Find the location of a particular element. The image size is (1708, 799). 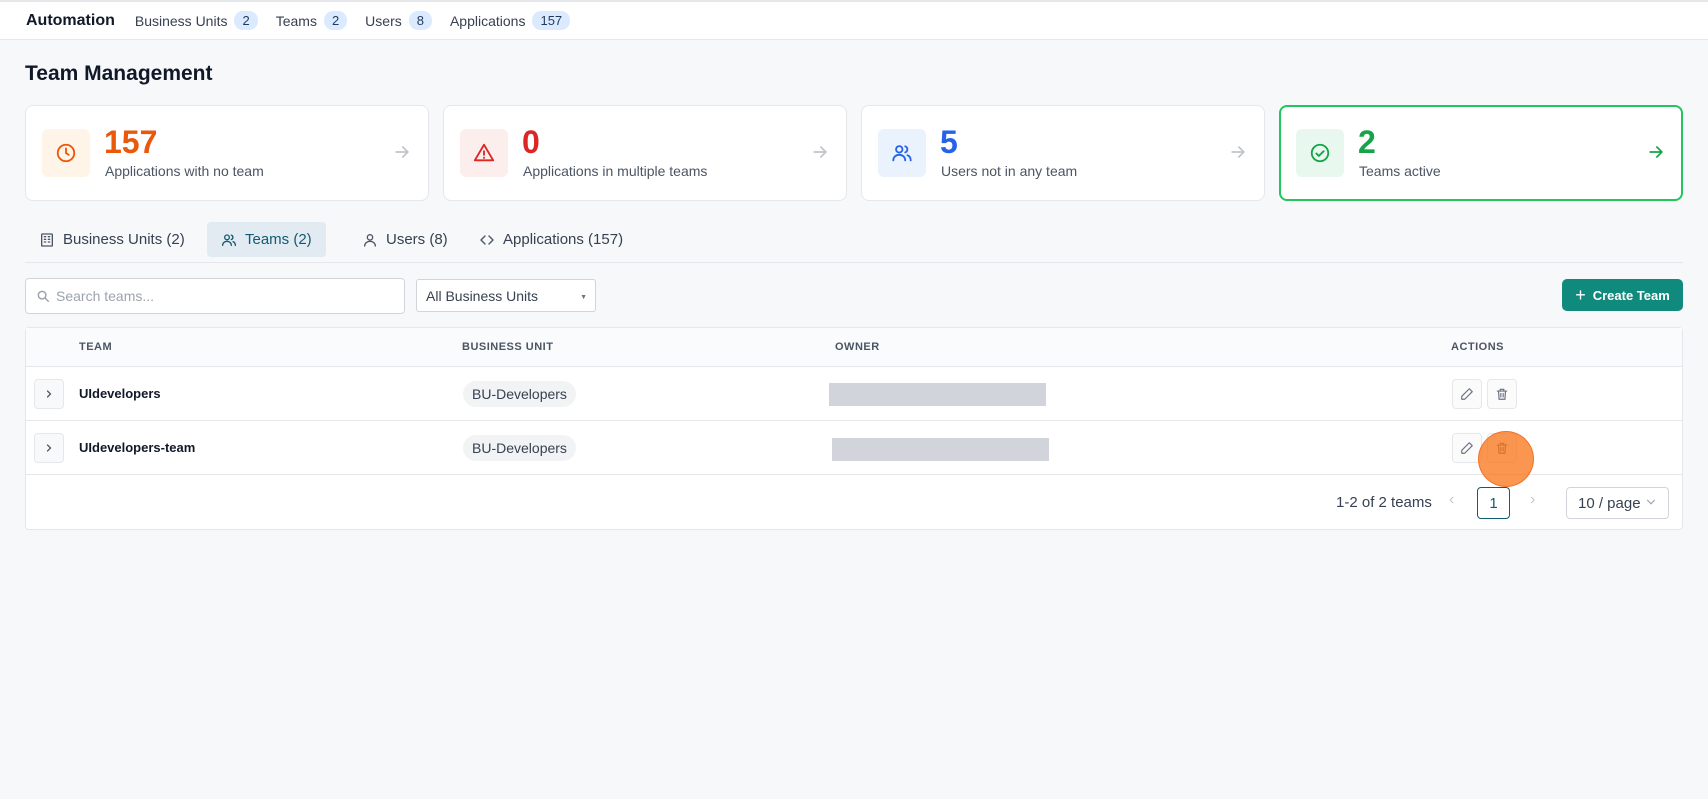

stat-label: Applications in multiple teams is located at coordinates (615, 171).